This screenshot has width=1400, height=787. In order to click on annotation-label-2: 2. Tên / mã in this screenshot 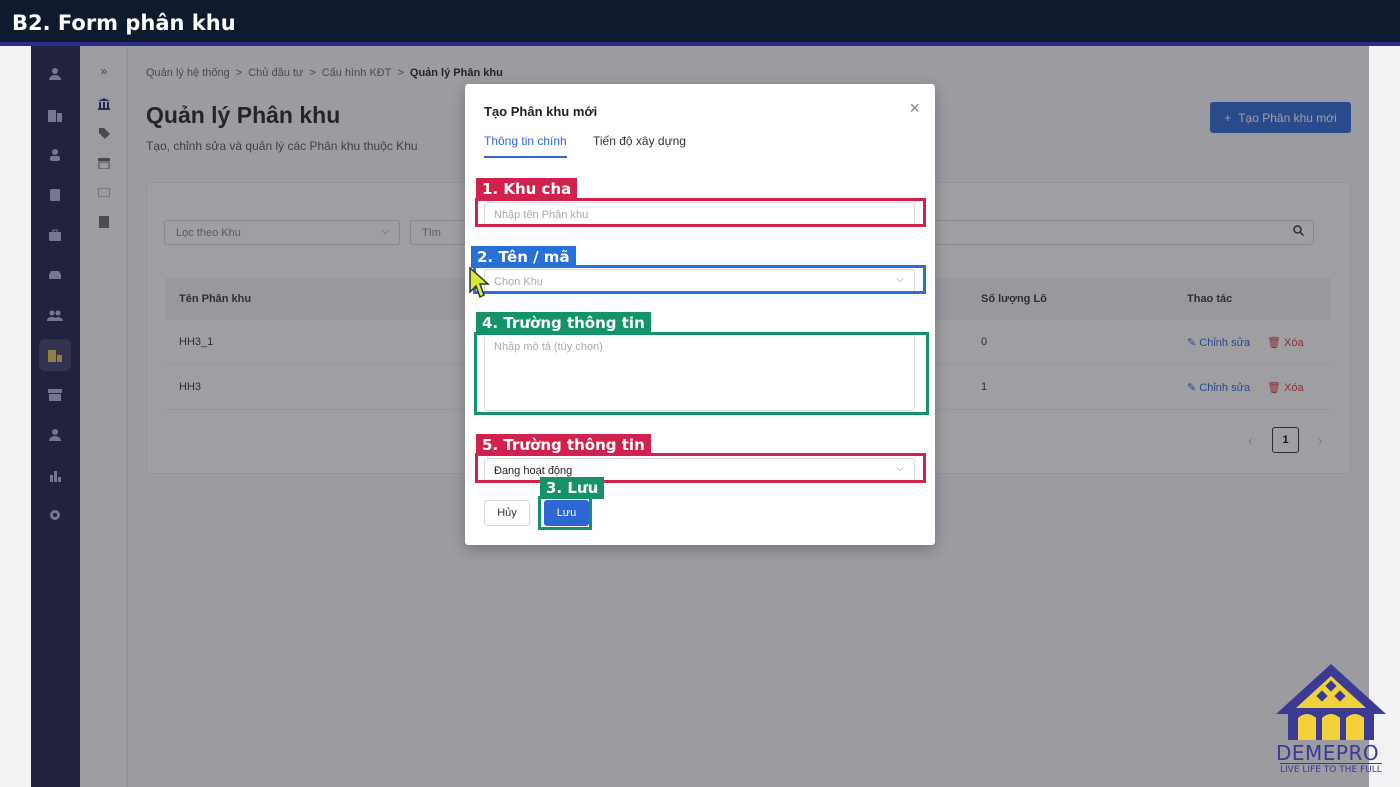, I will do `click(523, 257)`.